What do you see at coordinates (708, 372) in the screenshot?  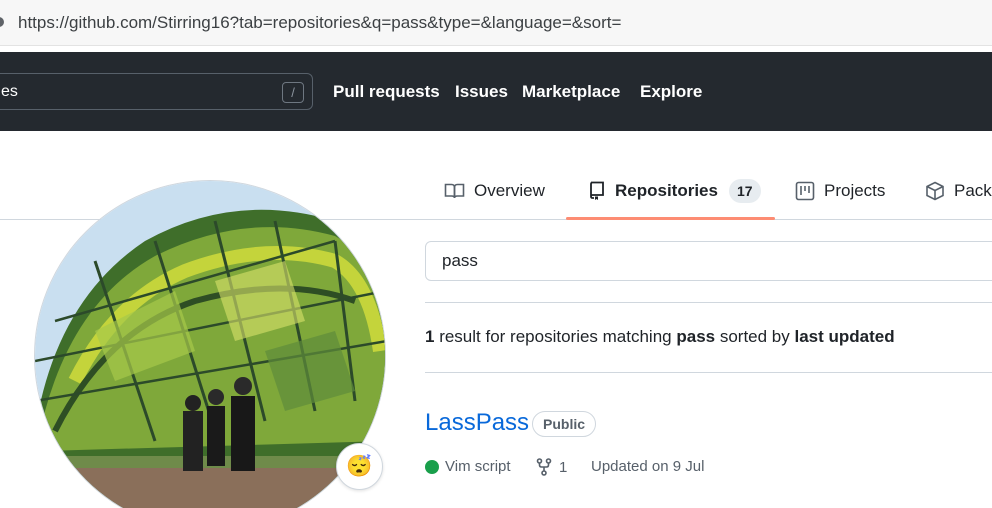 I see `results-divider` at bounding box center [708, 372].